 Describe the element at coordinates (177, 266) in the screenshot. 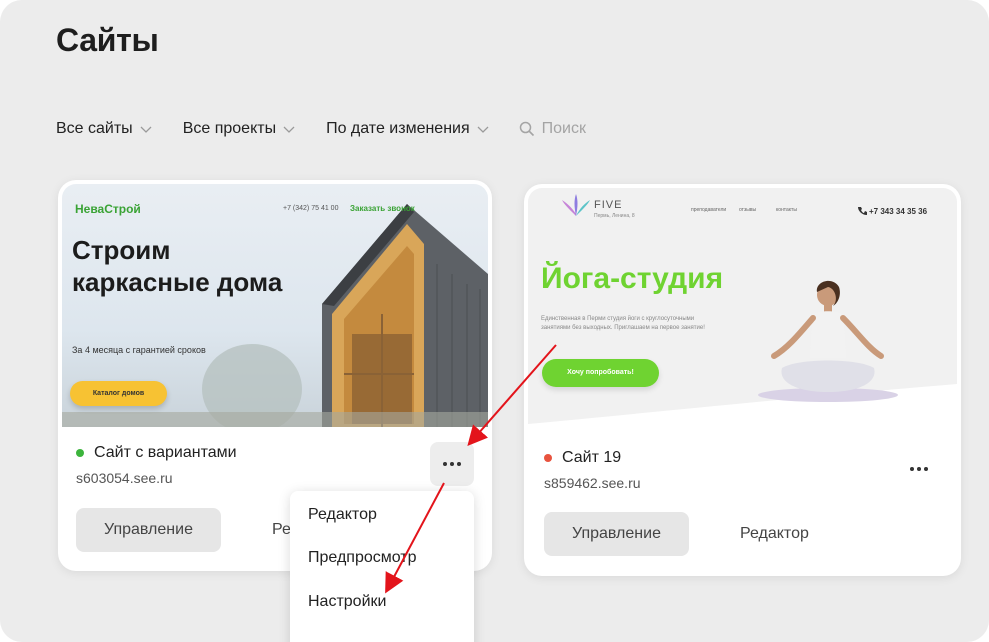

I see `preview-headline: Строим каркасные дома` at that location.